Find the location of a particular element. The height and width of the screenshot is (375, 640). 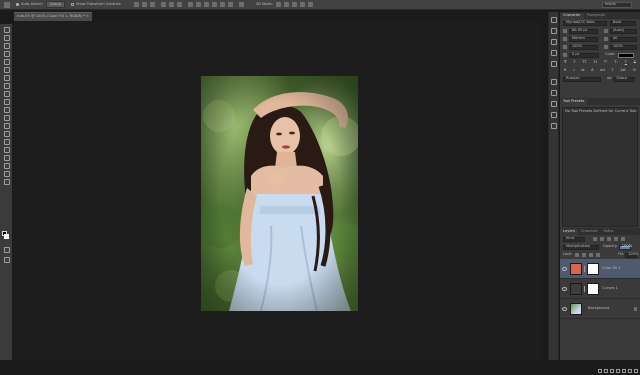

distribute-right-icon is located at coordinates (230, 4).